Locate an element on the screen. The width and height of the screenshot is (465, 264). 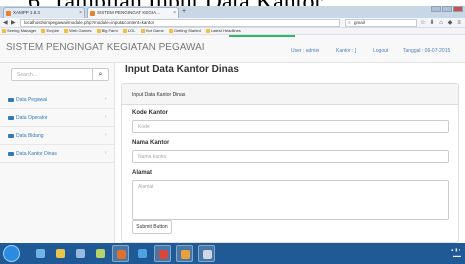
bookmark-item: Hot Game is located at coordinates (152, 31).